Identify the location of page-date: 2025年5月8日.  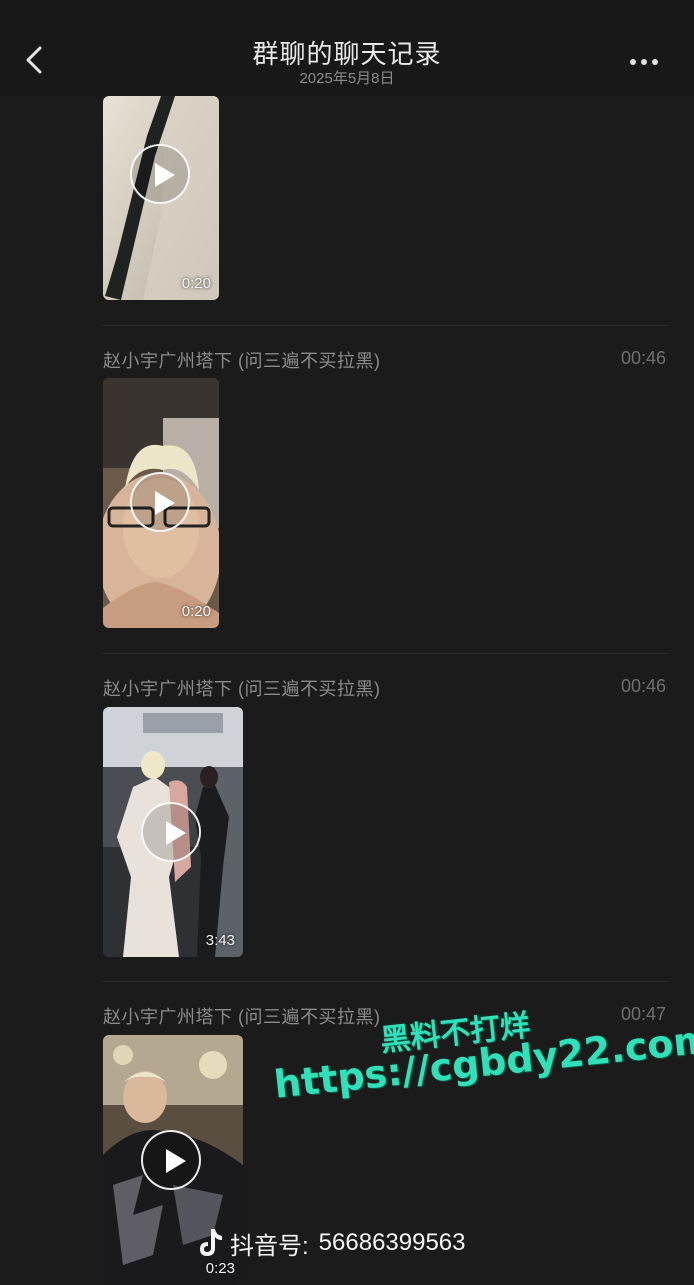
(347, 78).